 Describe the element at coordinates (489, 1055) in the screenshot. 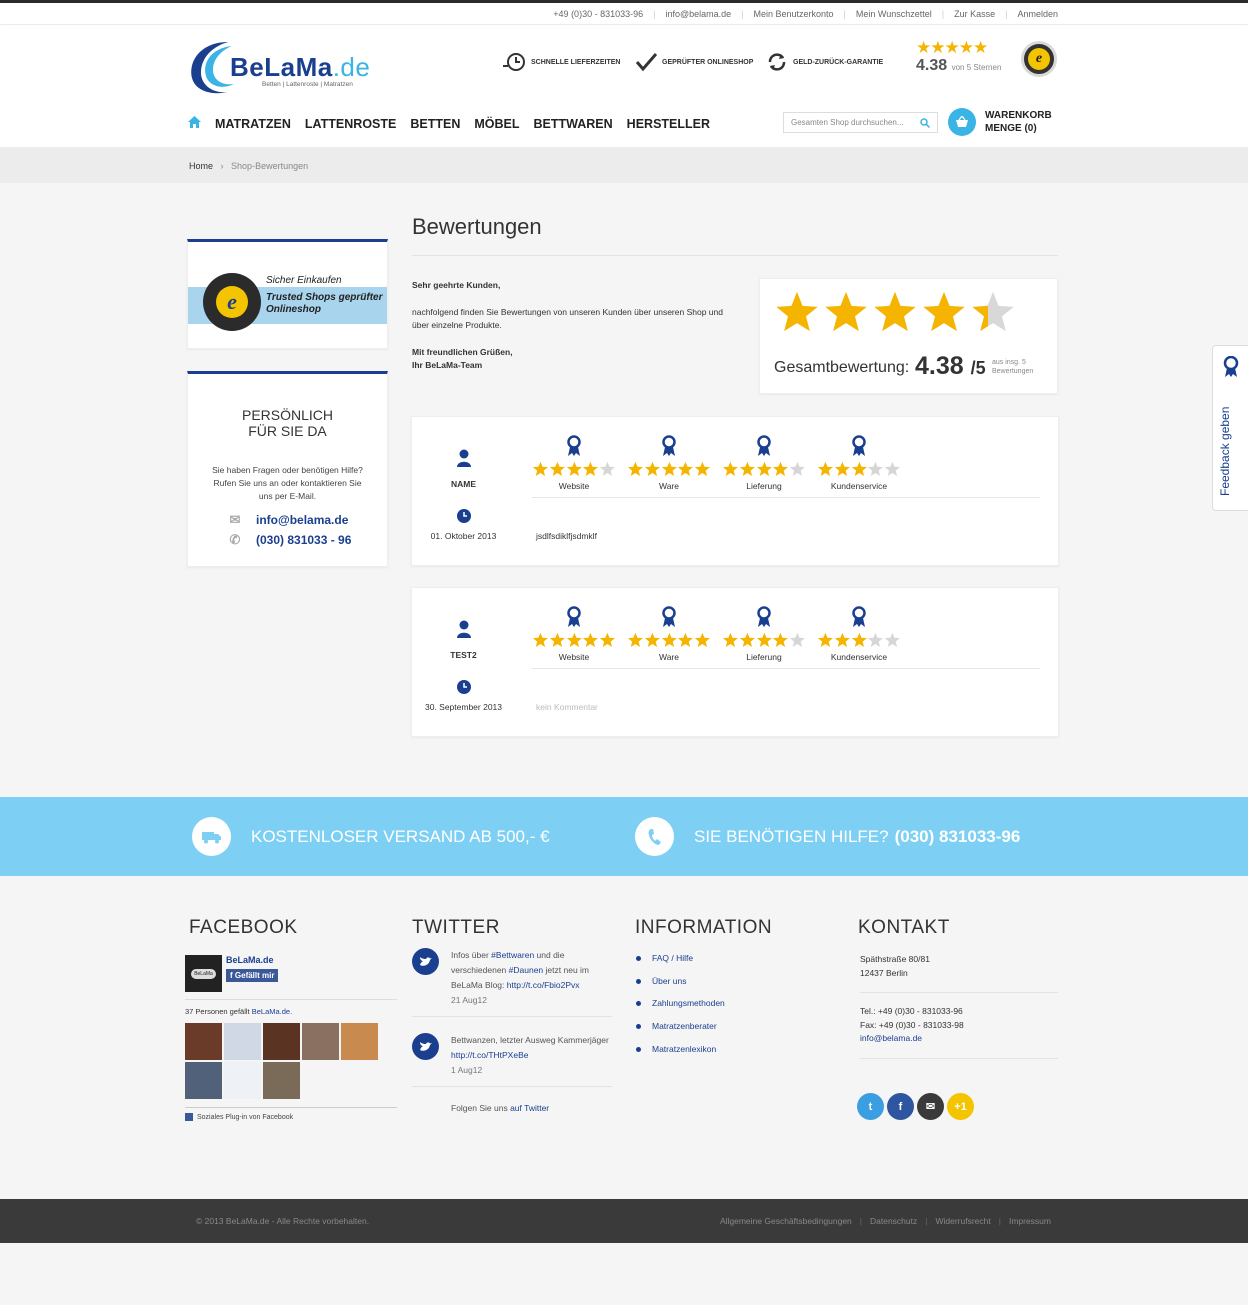

I see `tweet-link: http://t.co/THtPXeBe` at that location.